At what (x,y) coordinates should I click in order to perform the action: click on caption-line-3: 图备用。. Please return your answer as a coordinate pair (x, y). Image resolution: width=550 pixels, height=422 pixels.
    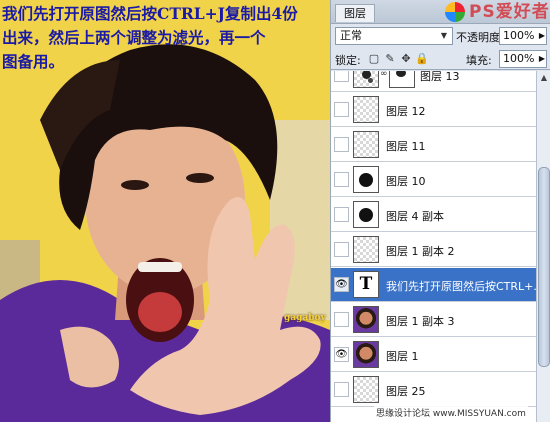
    Looking at the image, I should click on (33, 61).